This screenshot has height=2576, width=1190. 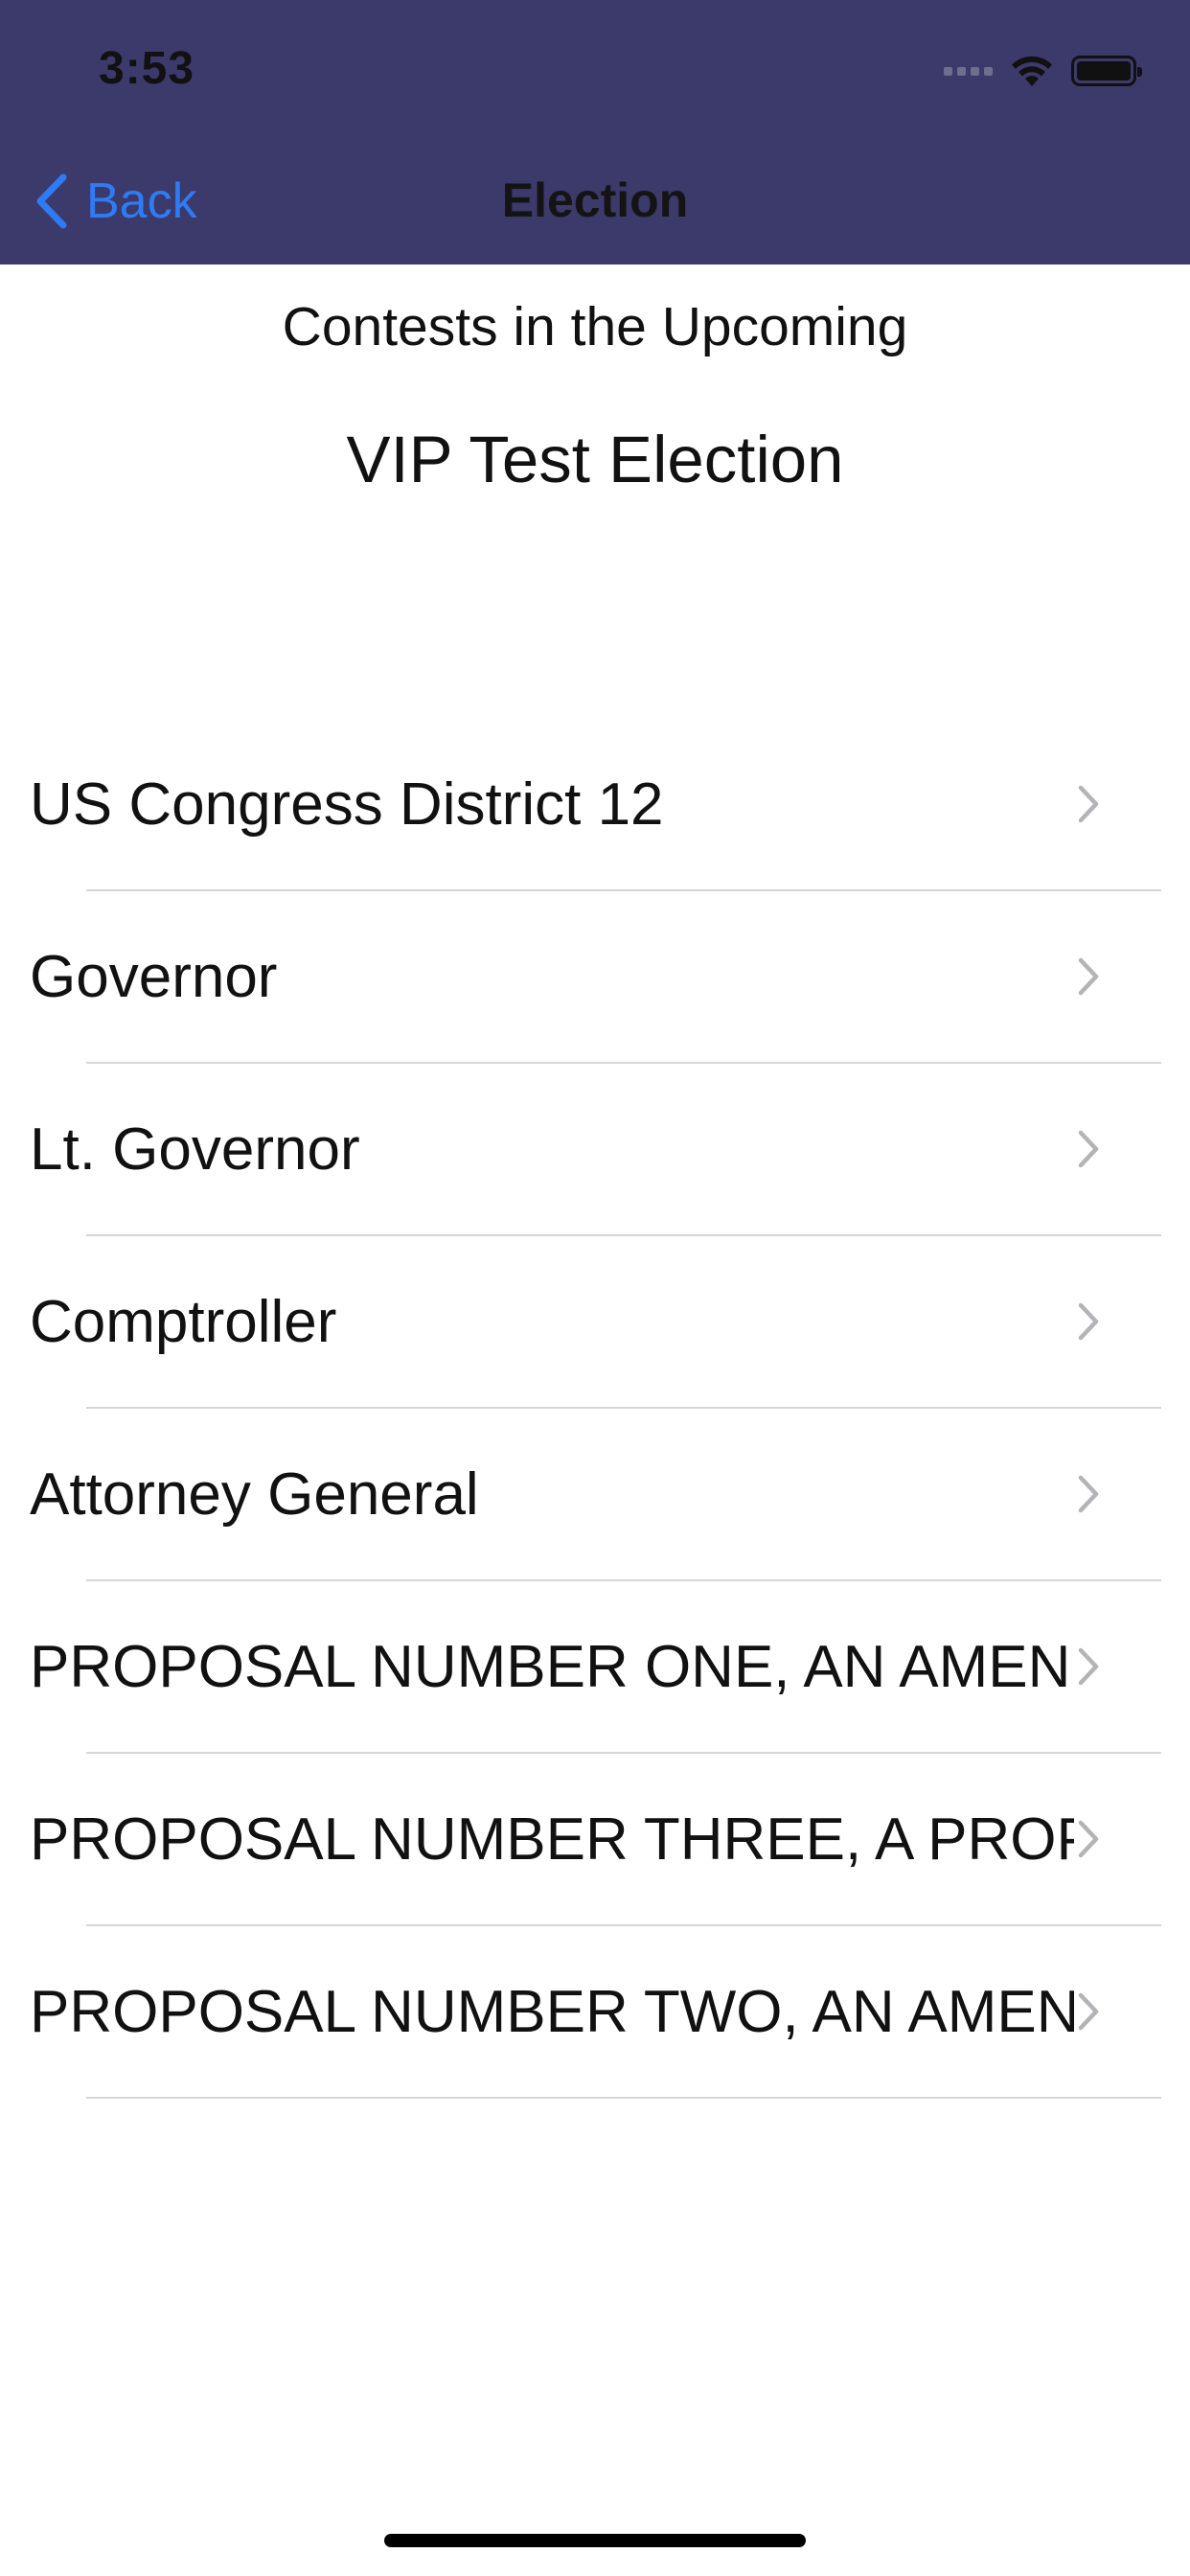 What do you see at coordinates (595, 327) in the screenshot?
I see `contests-subtitle: Contests in the Upcoming` at bounding box center [595, 327].